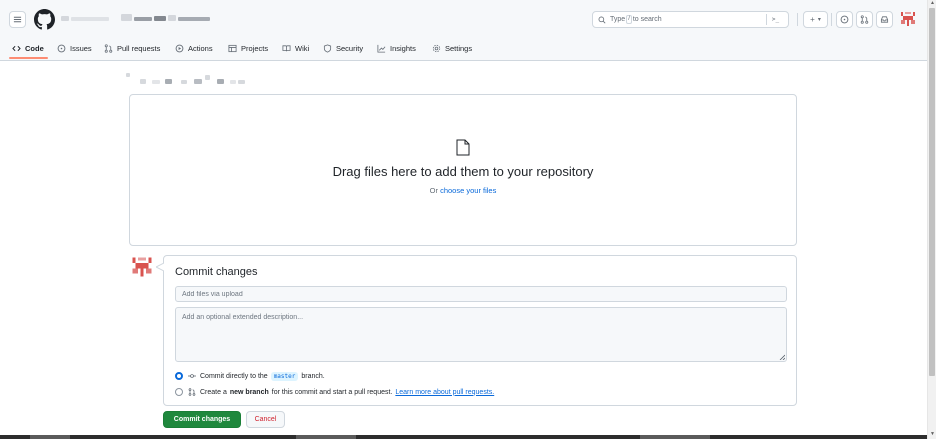 Image resolution: width=936 pixels, height=439 pixels. Describe the element at coordinates (255, 48) in the screenshot. I see `tab-label: Projects` at that location.